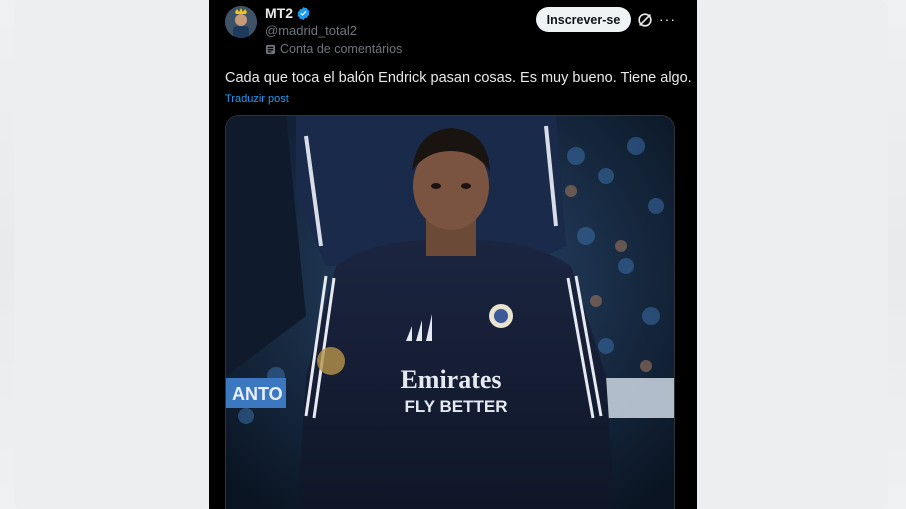 Image resolution: width=906 pixels, height=509 pixels. What do you see at coordinates (257, 99) in the screenshot?
I see `translate-link: Traduzir post` at bounding box center [257, 99].